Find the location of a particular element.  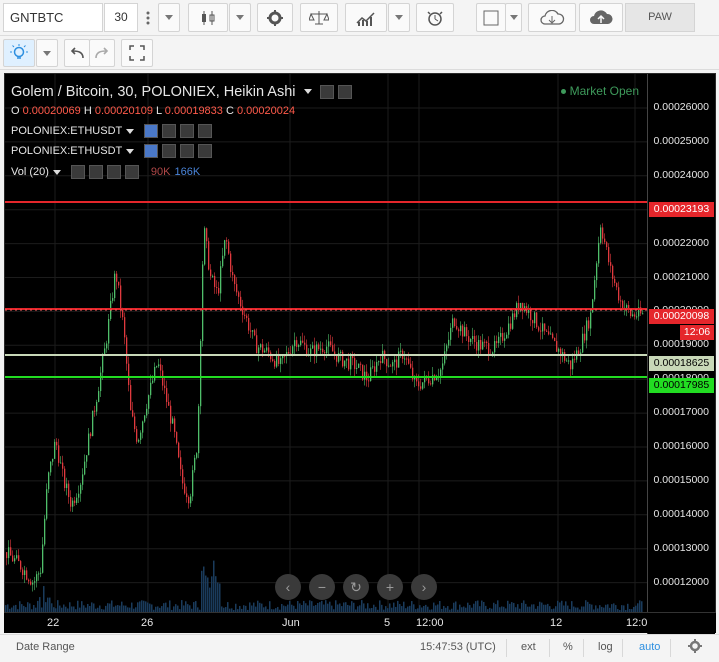

kebab-icon is located at coordinates (148, 17).